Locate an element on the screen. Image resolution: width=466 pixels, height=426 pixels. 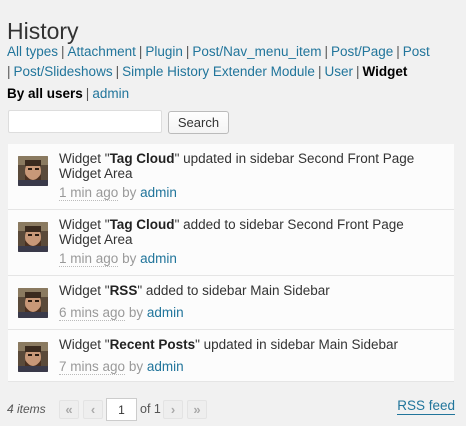
widget-name: RSS is located at coordinates (123, 290).